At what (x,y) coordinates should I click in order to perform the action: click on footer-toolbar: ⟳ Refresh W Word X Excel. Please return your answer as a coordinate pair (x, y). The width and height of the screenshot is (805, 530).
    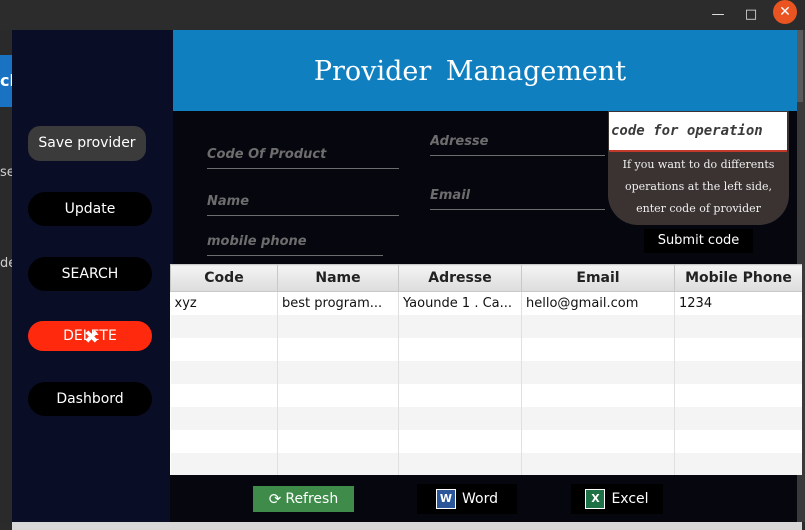
    Looking at the image, I should click on (483, 498).